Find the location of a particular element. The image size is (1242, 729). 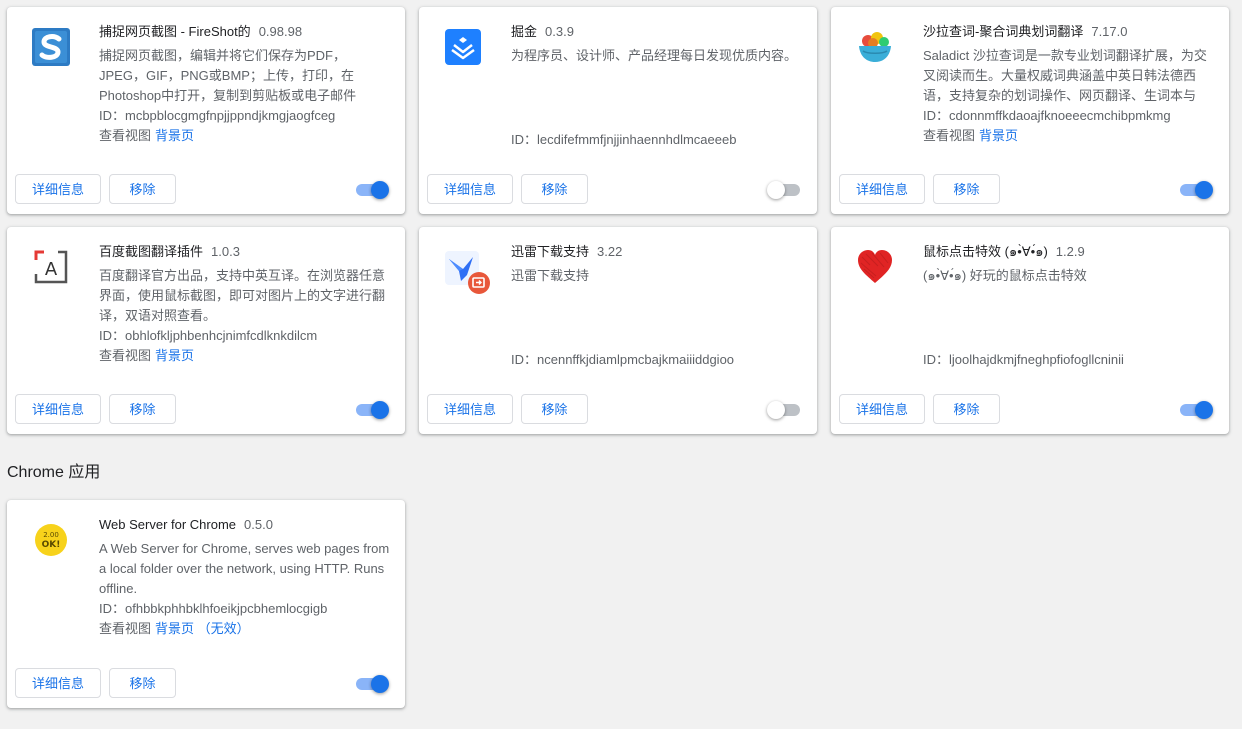

extension-version: 0.3.9 is located at coordinates (559, 31).